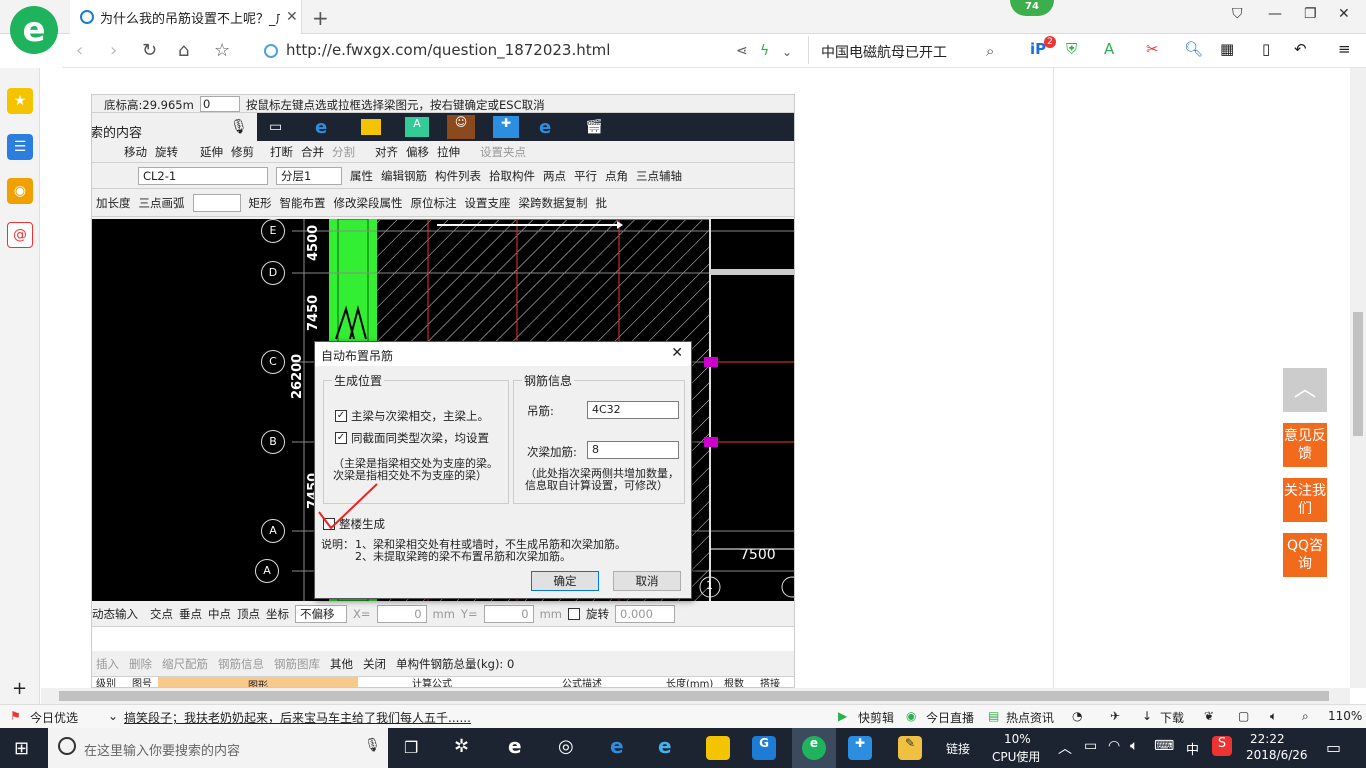 Image resolution: width=1366 pixels, height=768 pixels. I want to click on maximize-icon: ❐, so click(1310, 14).